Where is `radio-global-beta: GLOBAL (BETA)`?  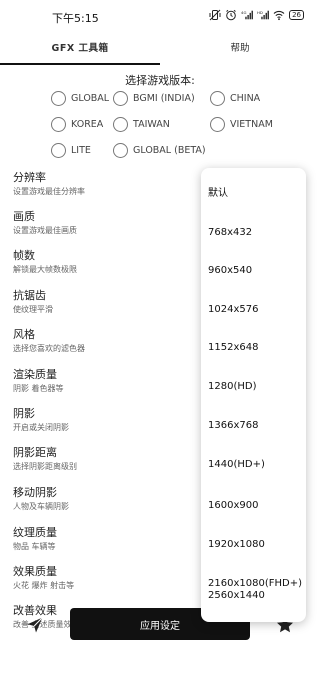
radio-global-beta: GLOBAL (BETA) is located at coordinates (159, 150).